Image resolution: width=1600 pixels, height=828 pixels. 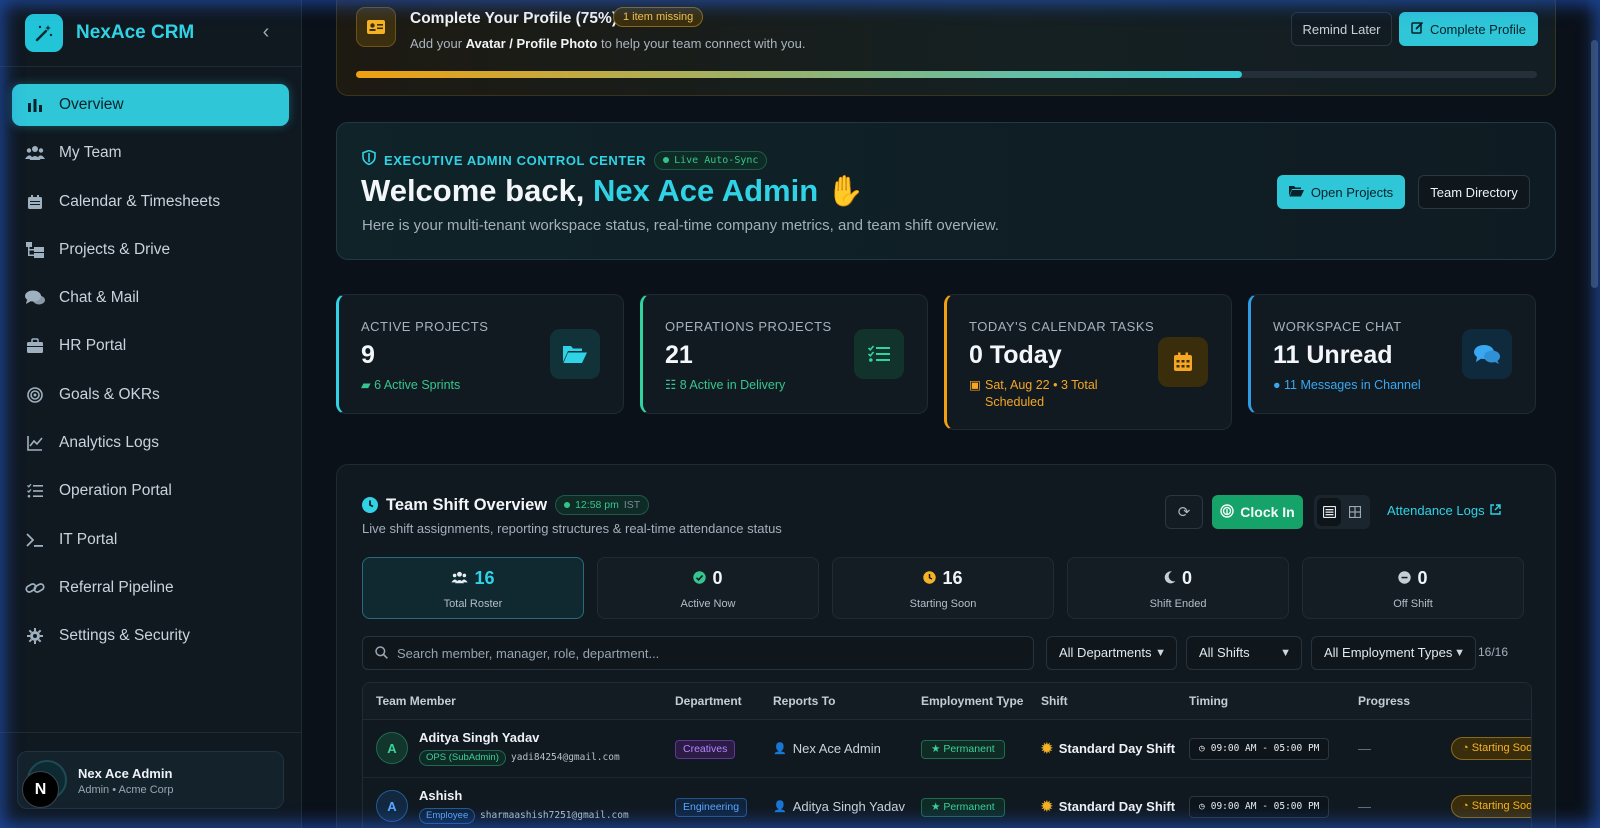 I want to click on shift-panel-title: Team Shift Overview 12:58 pm IST, so click(x=506, y=505).